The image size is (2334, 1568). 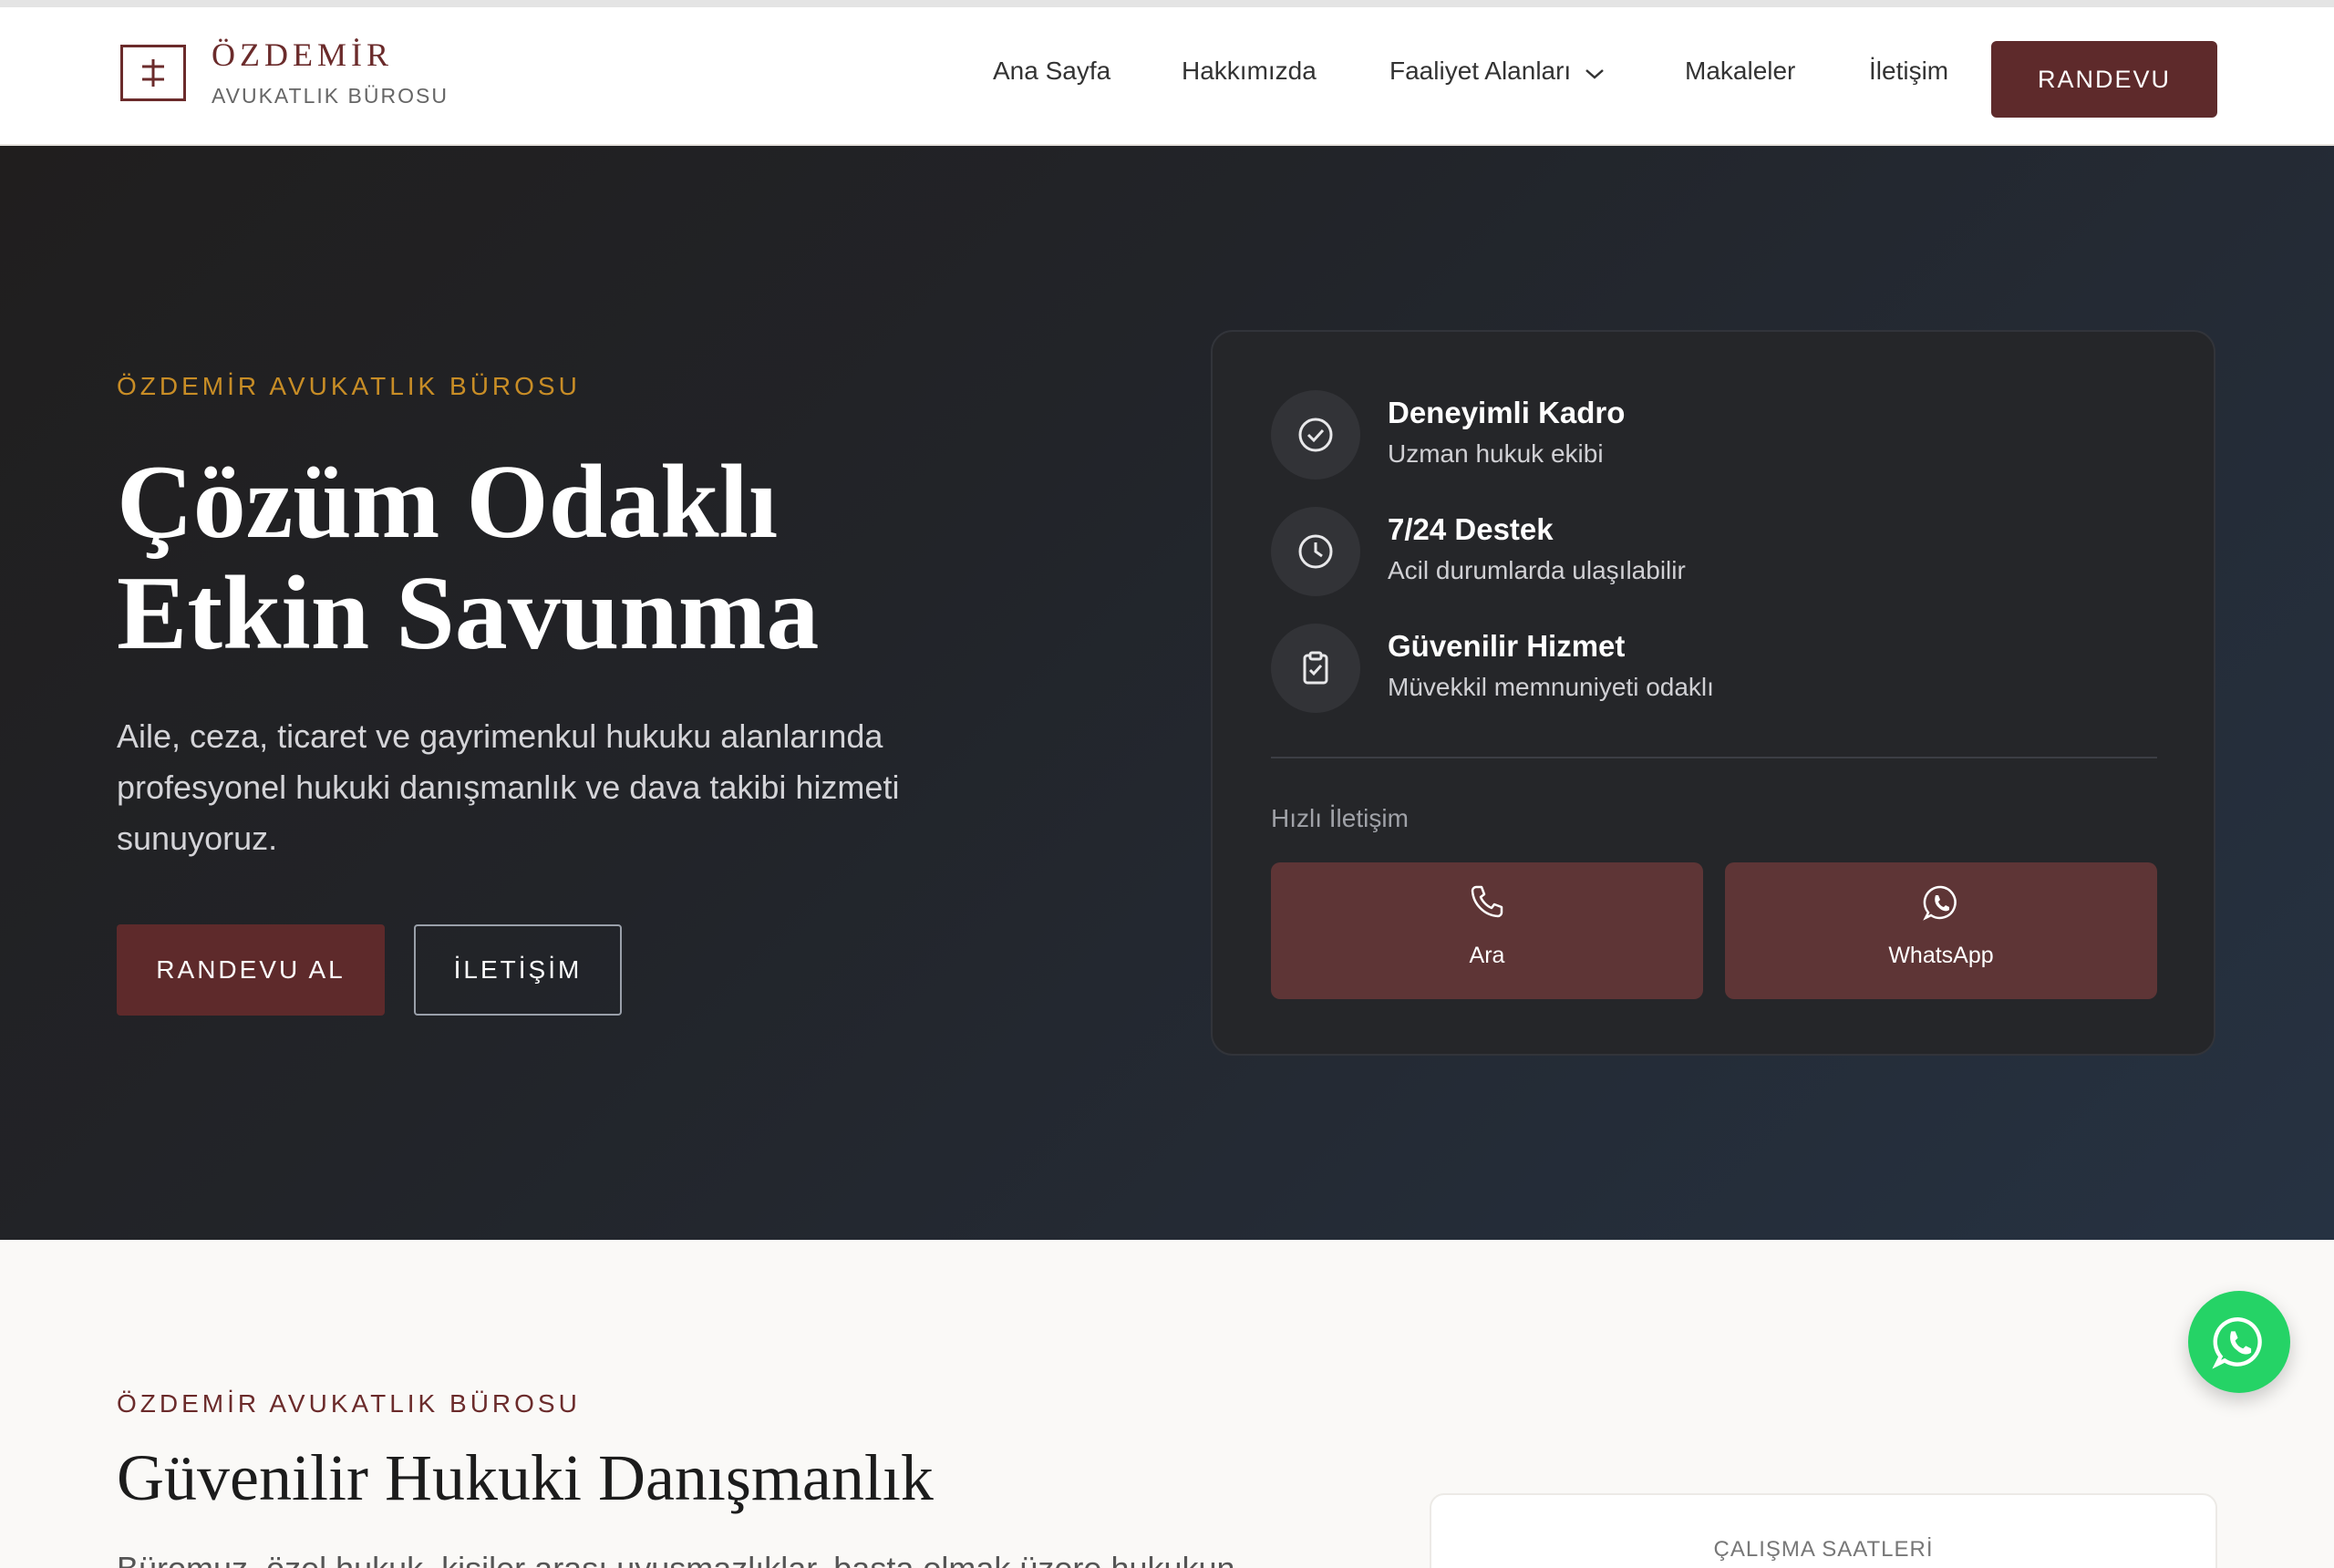 I want to click on hero-title: Çözüm Odaklı Etkin Savunma, so click(x=468, y=558).